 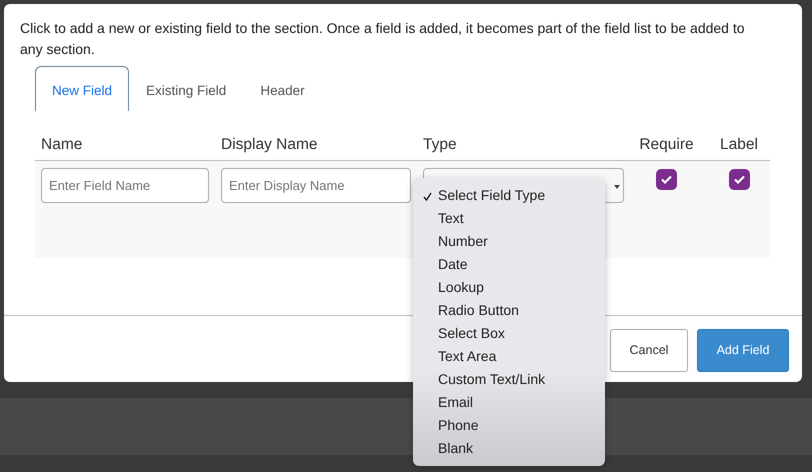 What do you see at coordinates (382, 39) in the screenshot?
I see `description-text: Click to add a new or existing field to the section. Once a field is added, it becomes part of the field list to be added to any section.` at bounding box center [382, 39].